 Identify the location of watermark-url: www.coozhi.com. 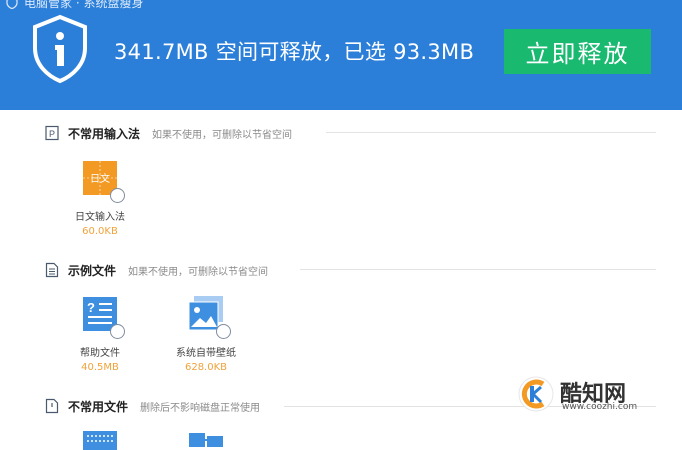
(600, 407).